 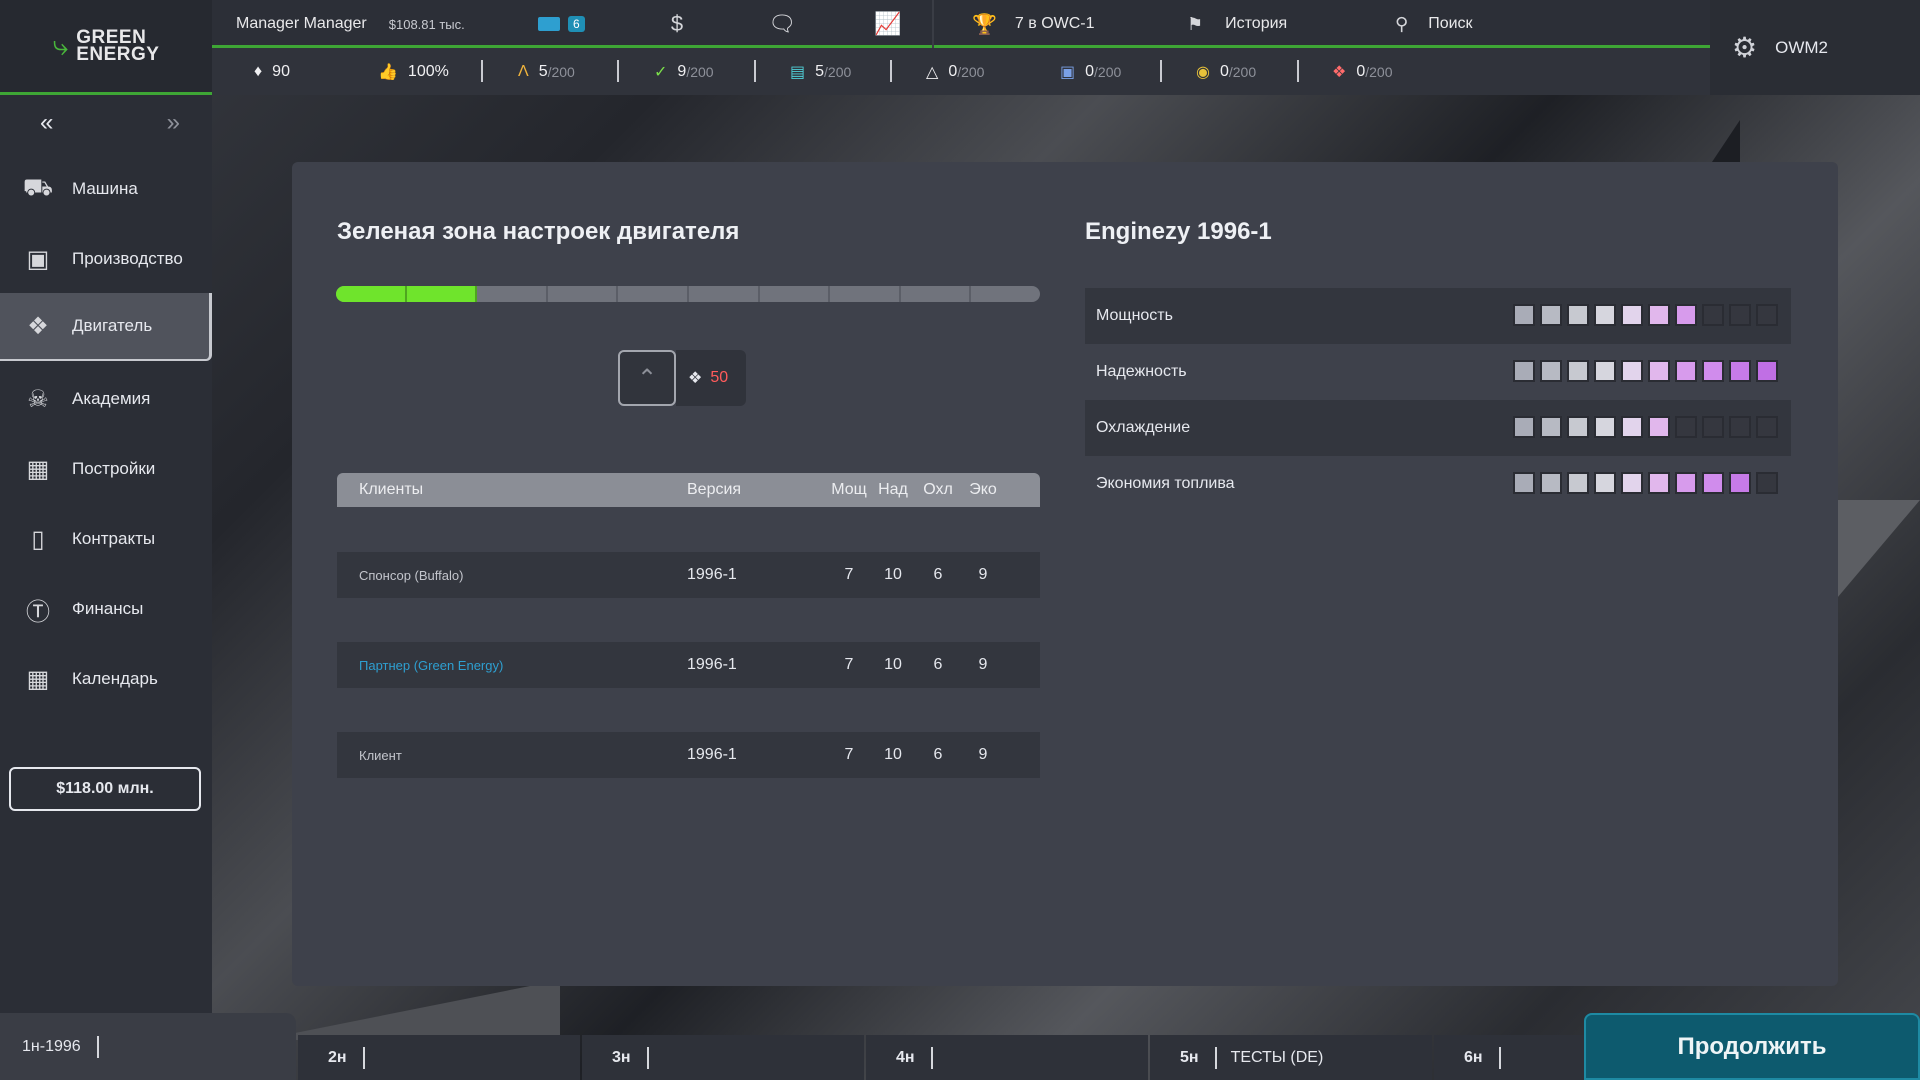 I want to click on engine-icon: ❖, so click(x=695, y=378).